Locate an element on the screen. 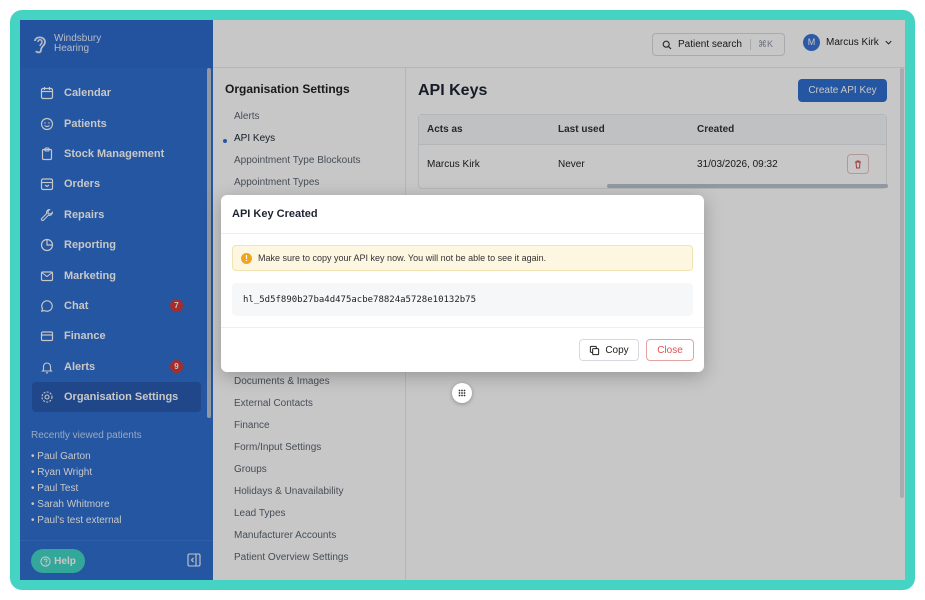 Image resolution: width=925 pixels, height=600 pixels. copy-icon is located at coordinates (595, 350).